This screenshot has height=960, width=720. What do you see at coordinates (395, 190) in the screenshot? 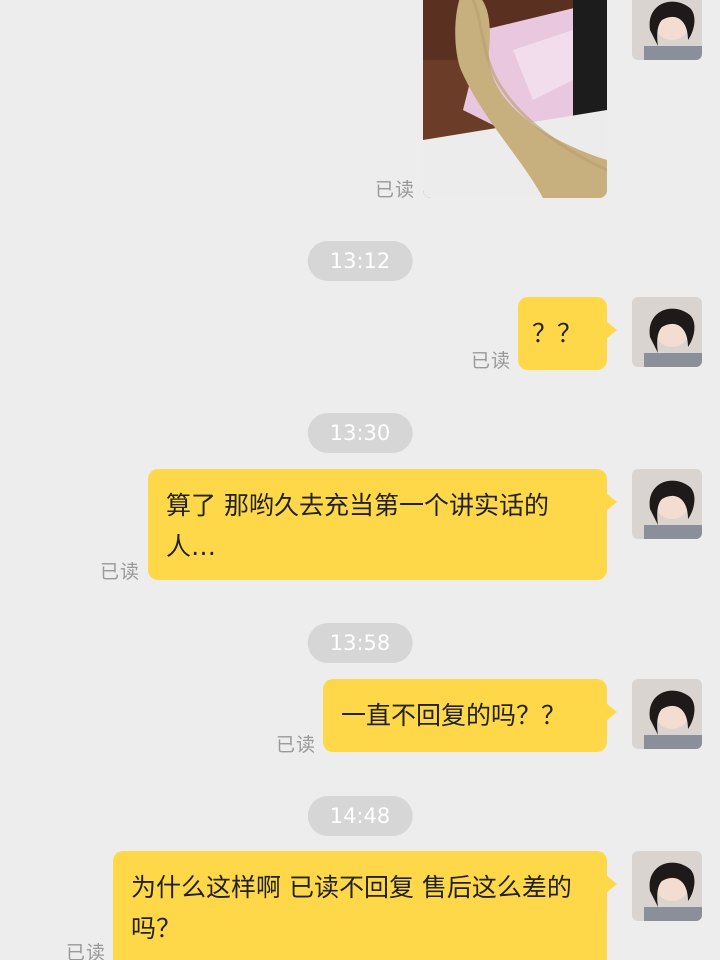
I see `read-receipt-photo: 已读` at bounding box center [395, 190].